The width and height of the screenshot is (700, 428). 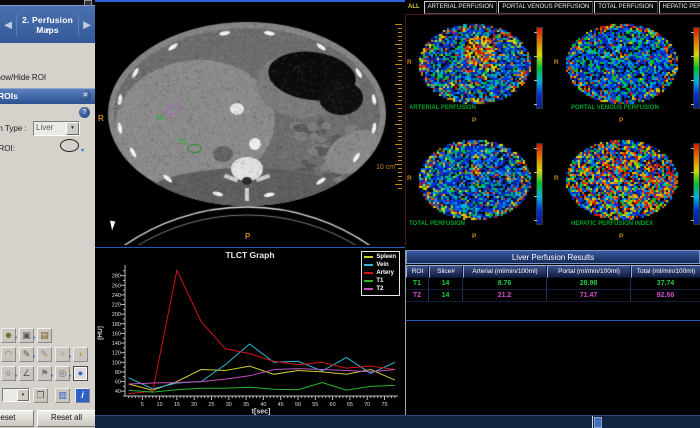 What do you see at coordinates (86, 25) in the screenshot?
I see `next-step-button: ►` at bounding box center [86, 25].